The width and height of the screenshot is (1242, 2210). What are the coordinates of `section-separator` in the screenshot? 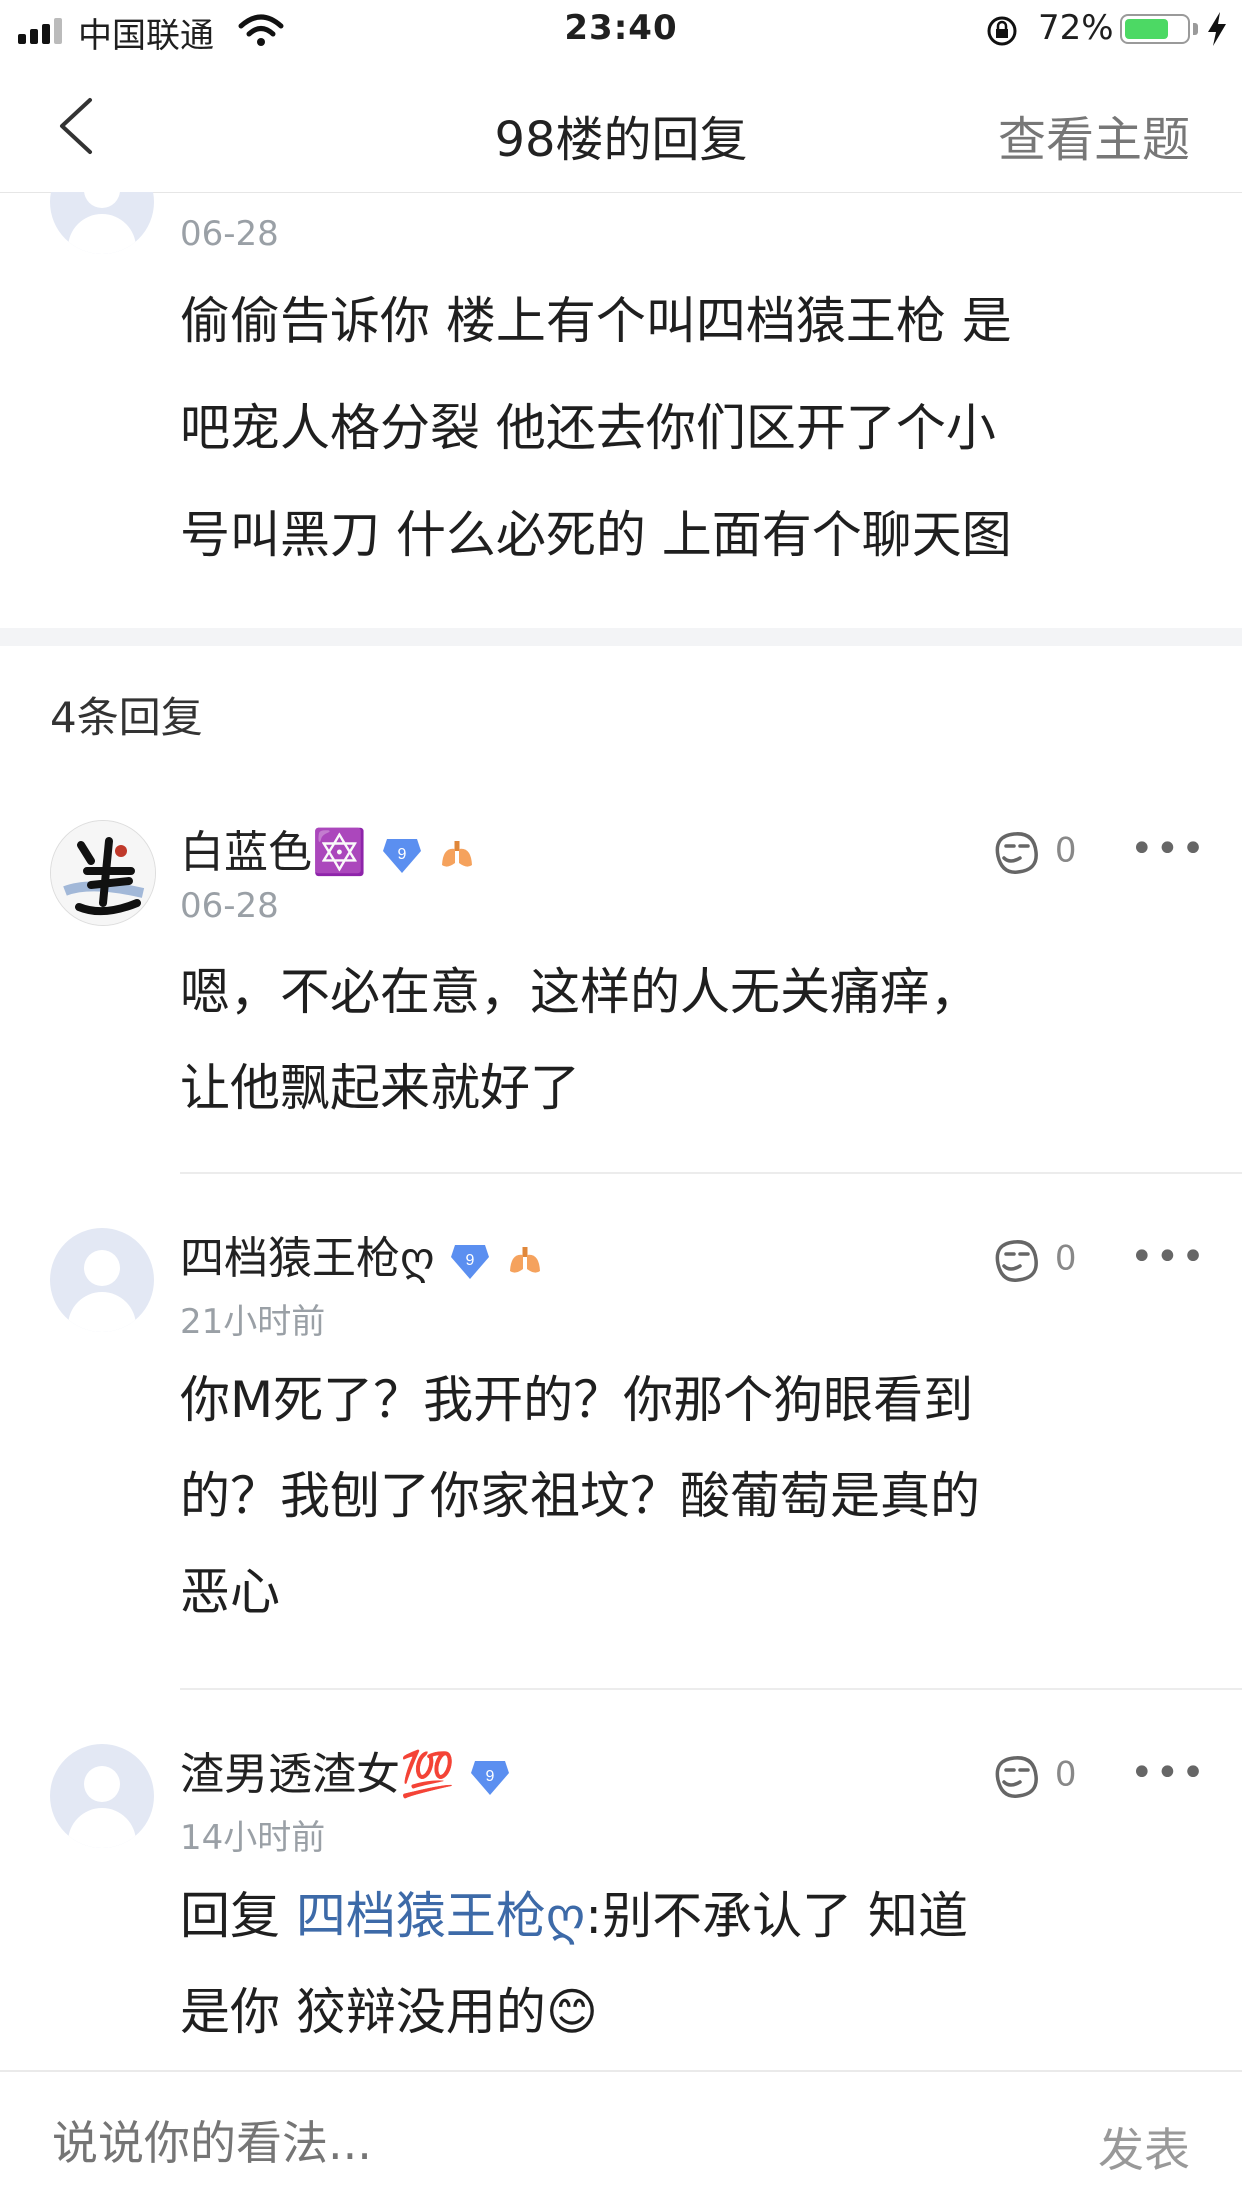 It's located at (621, 637).